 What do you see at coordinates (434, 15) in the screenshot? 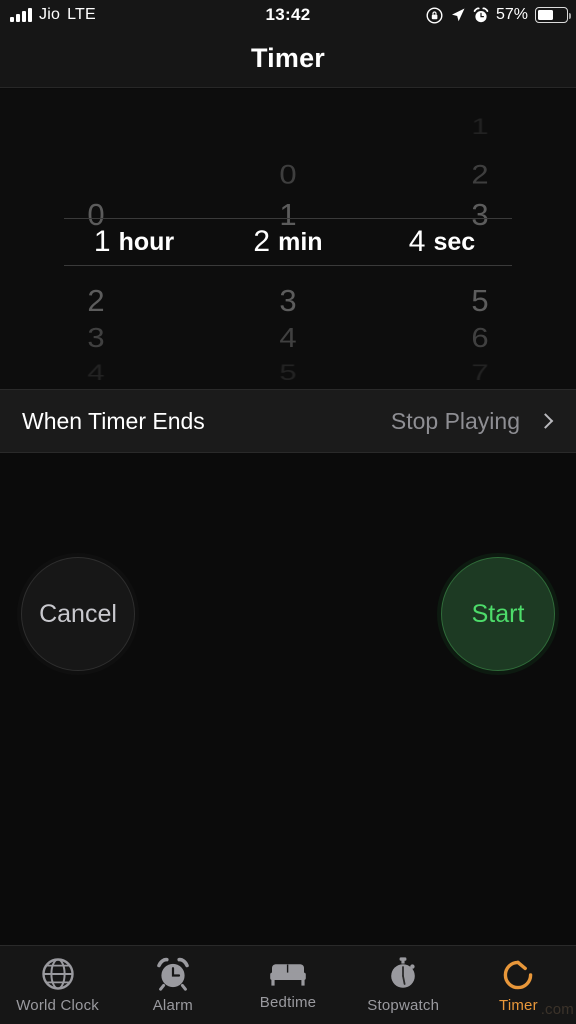
I see `rotation-lock-icon` at bounding box center [434, 15].